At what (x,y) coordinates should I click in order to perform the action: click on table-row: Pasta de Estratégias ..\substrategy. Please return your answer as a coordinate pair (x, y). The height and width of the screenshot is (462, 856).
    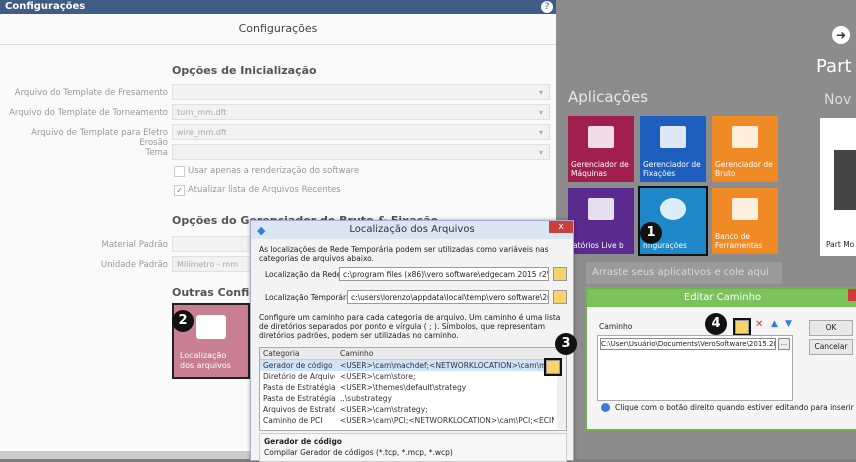
    Looking at the image, I should click on (408, 398).